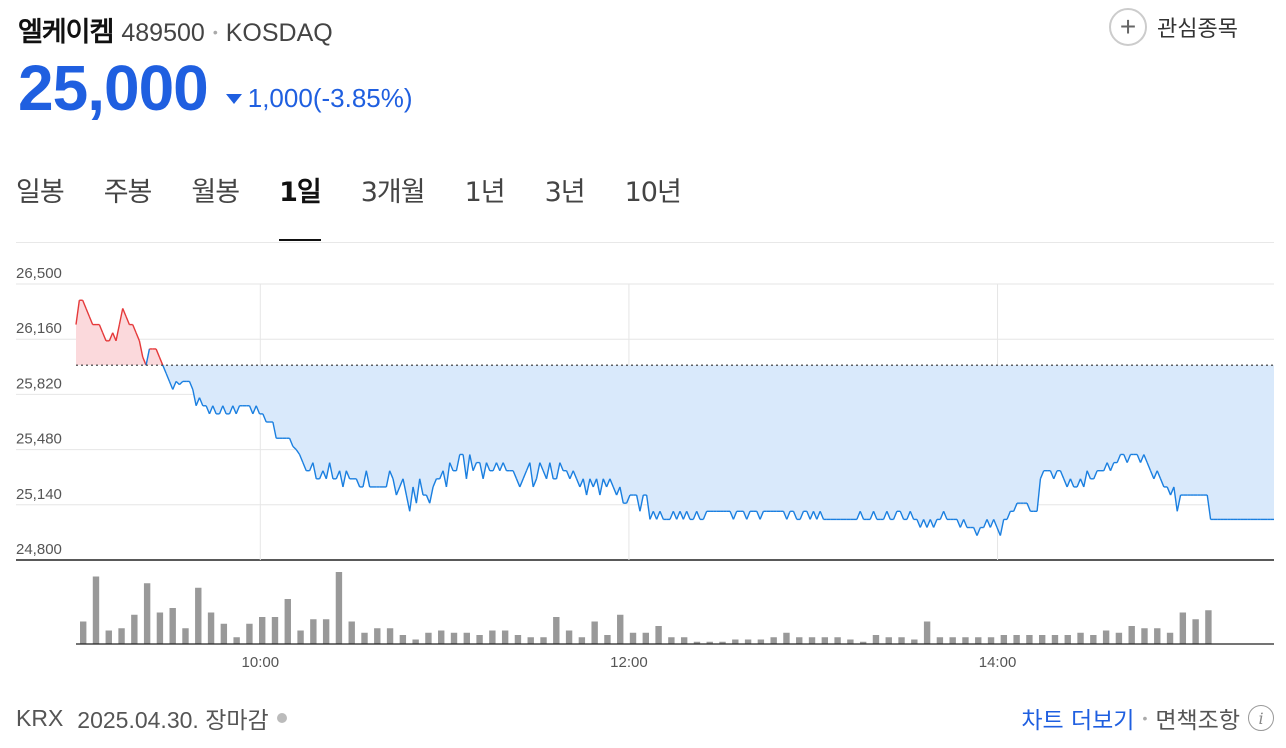 The width and height of the screenshot is (1286, 748). Describe the element at coordinates (281, 718) in the screenshot. I see `market-status-dot` at that location.